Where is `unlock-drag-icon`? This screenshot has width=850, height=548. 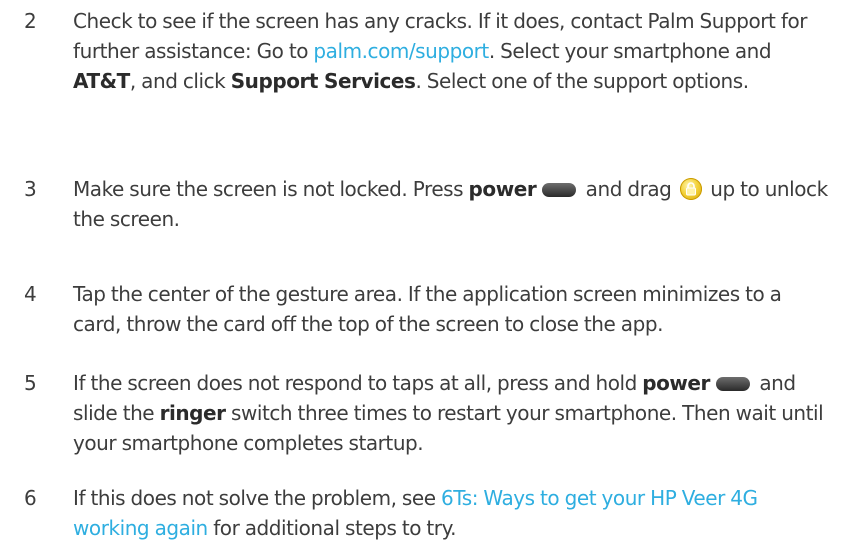 unlock-drag-icon is located at coordinates (690, 189).